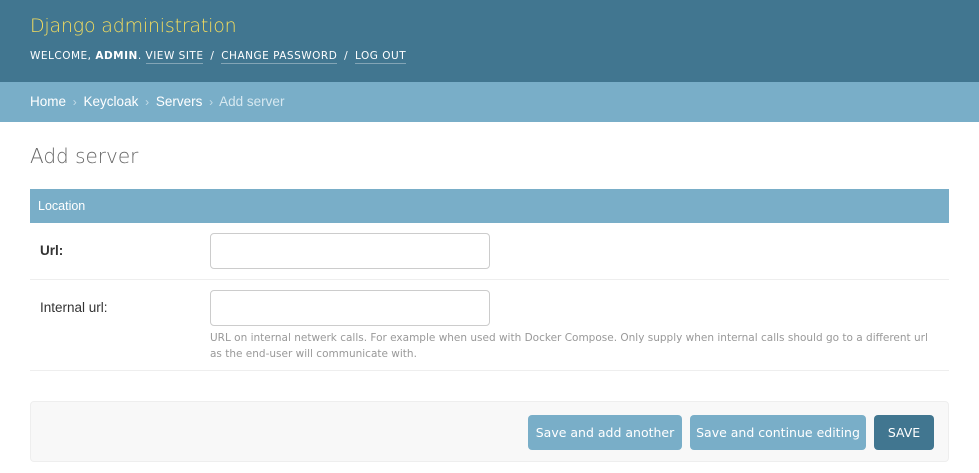 This screenshot has height=473, width=979. Describe the element at coordinates (74, 307) in the screenshot. I see `internal-url-label: Internal url:` at that location.